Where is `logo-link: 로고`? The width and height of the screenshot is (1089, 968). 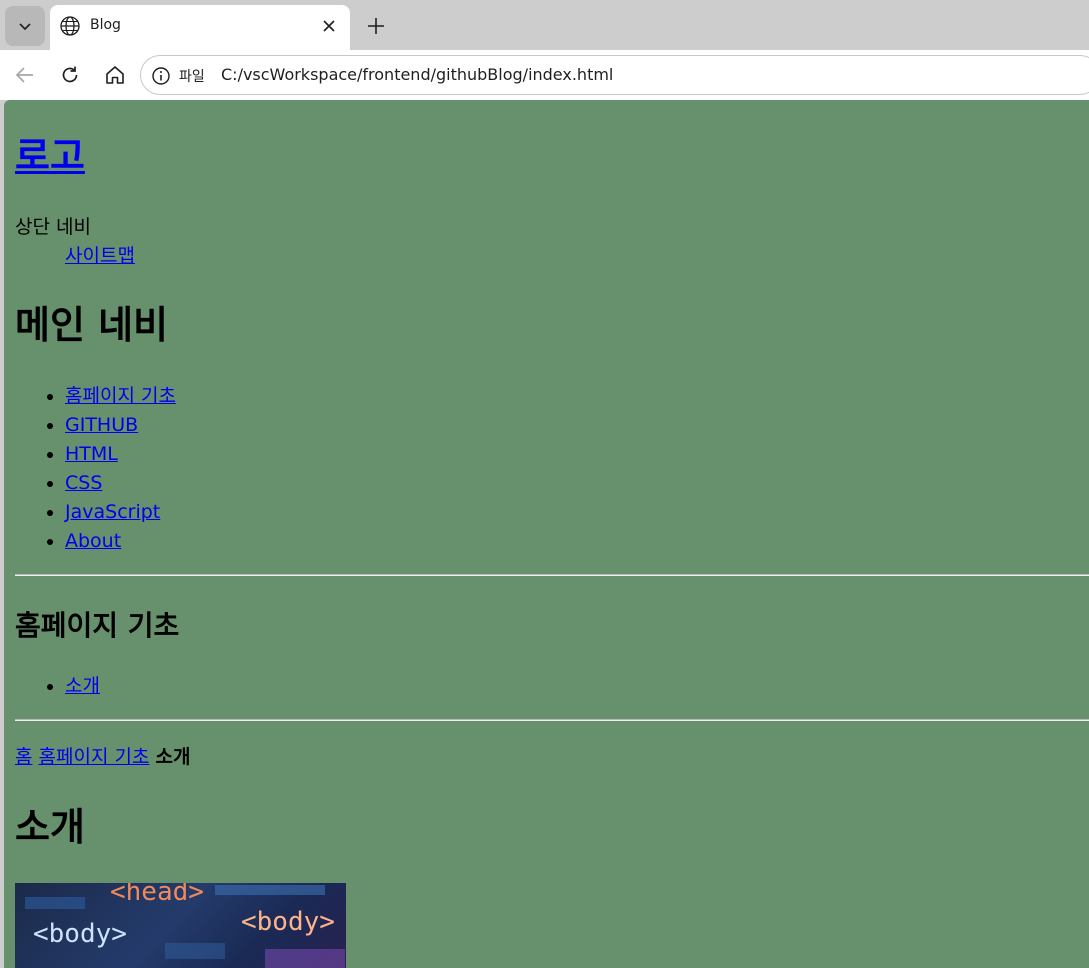 logo-link: 로고 is located at coordinates (50, 156).